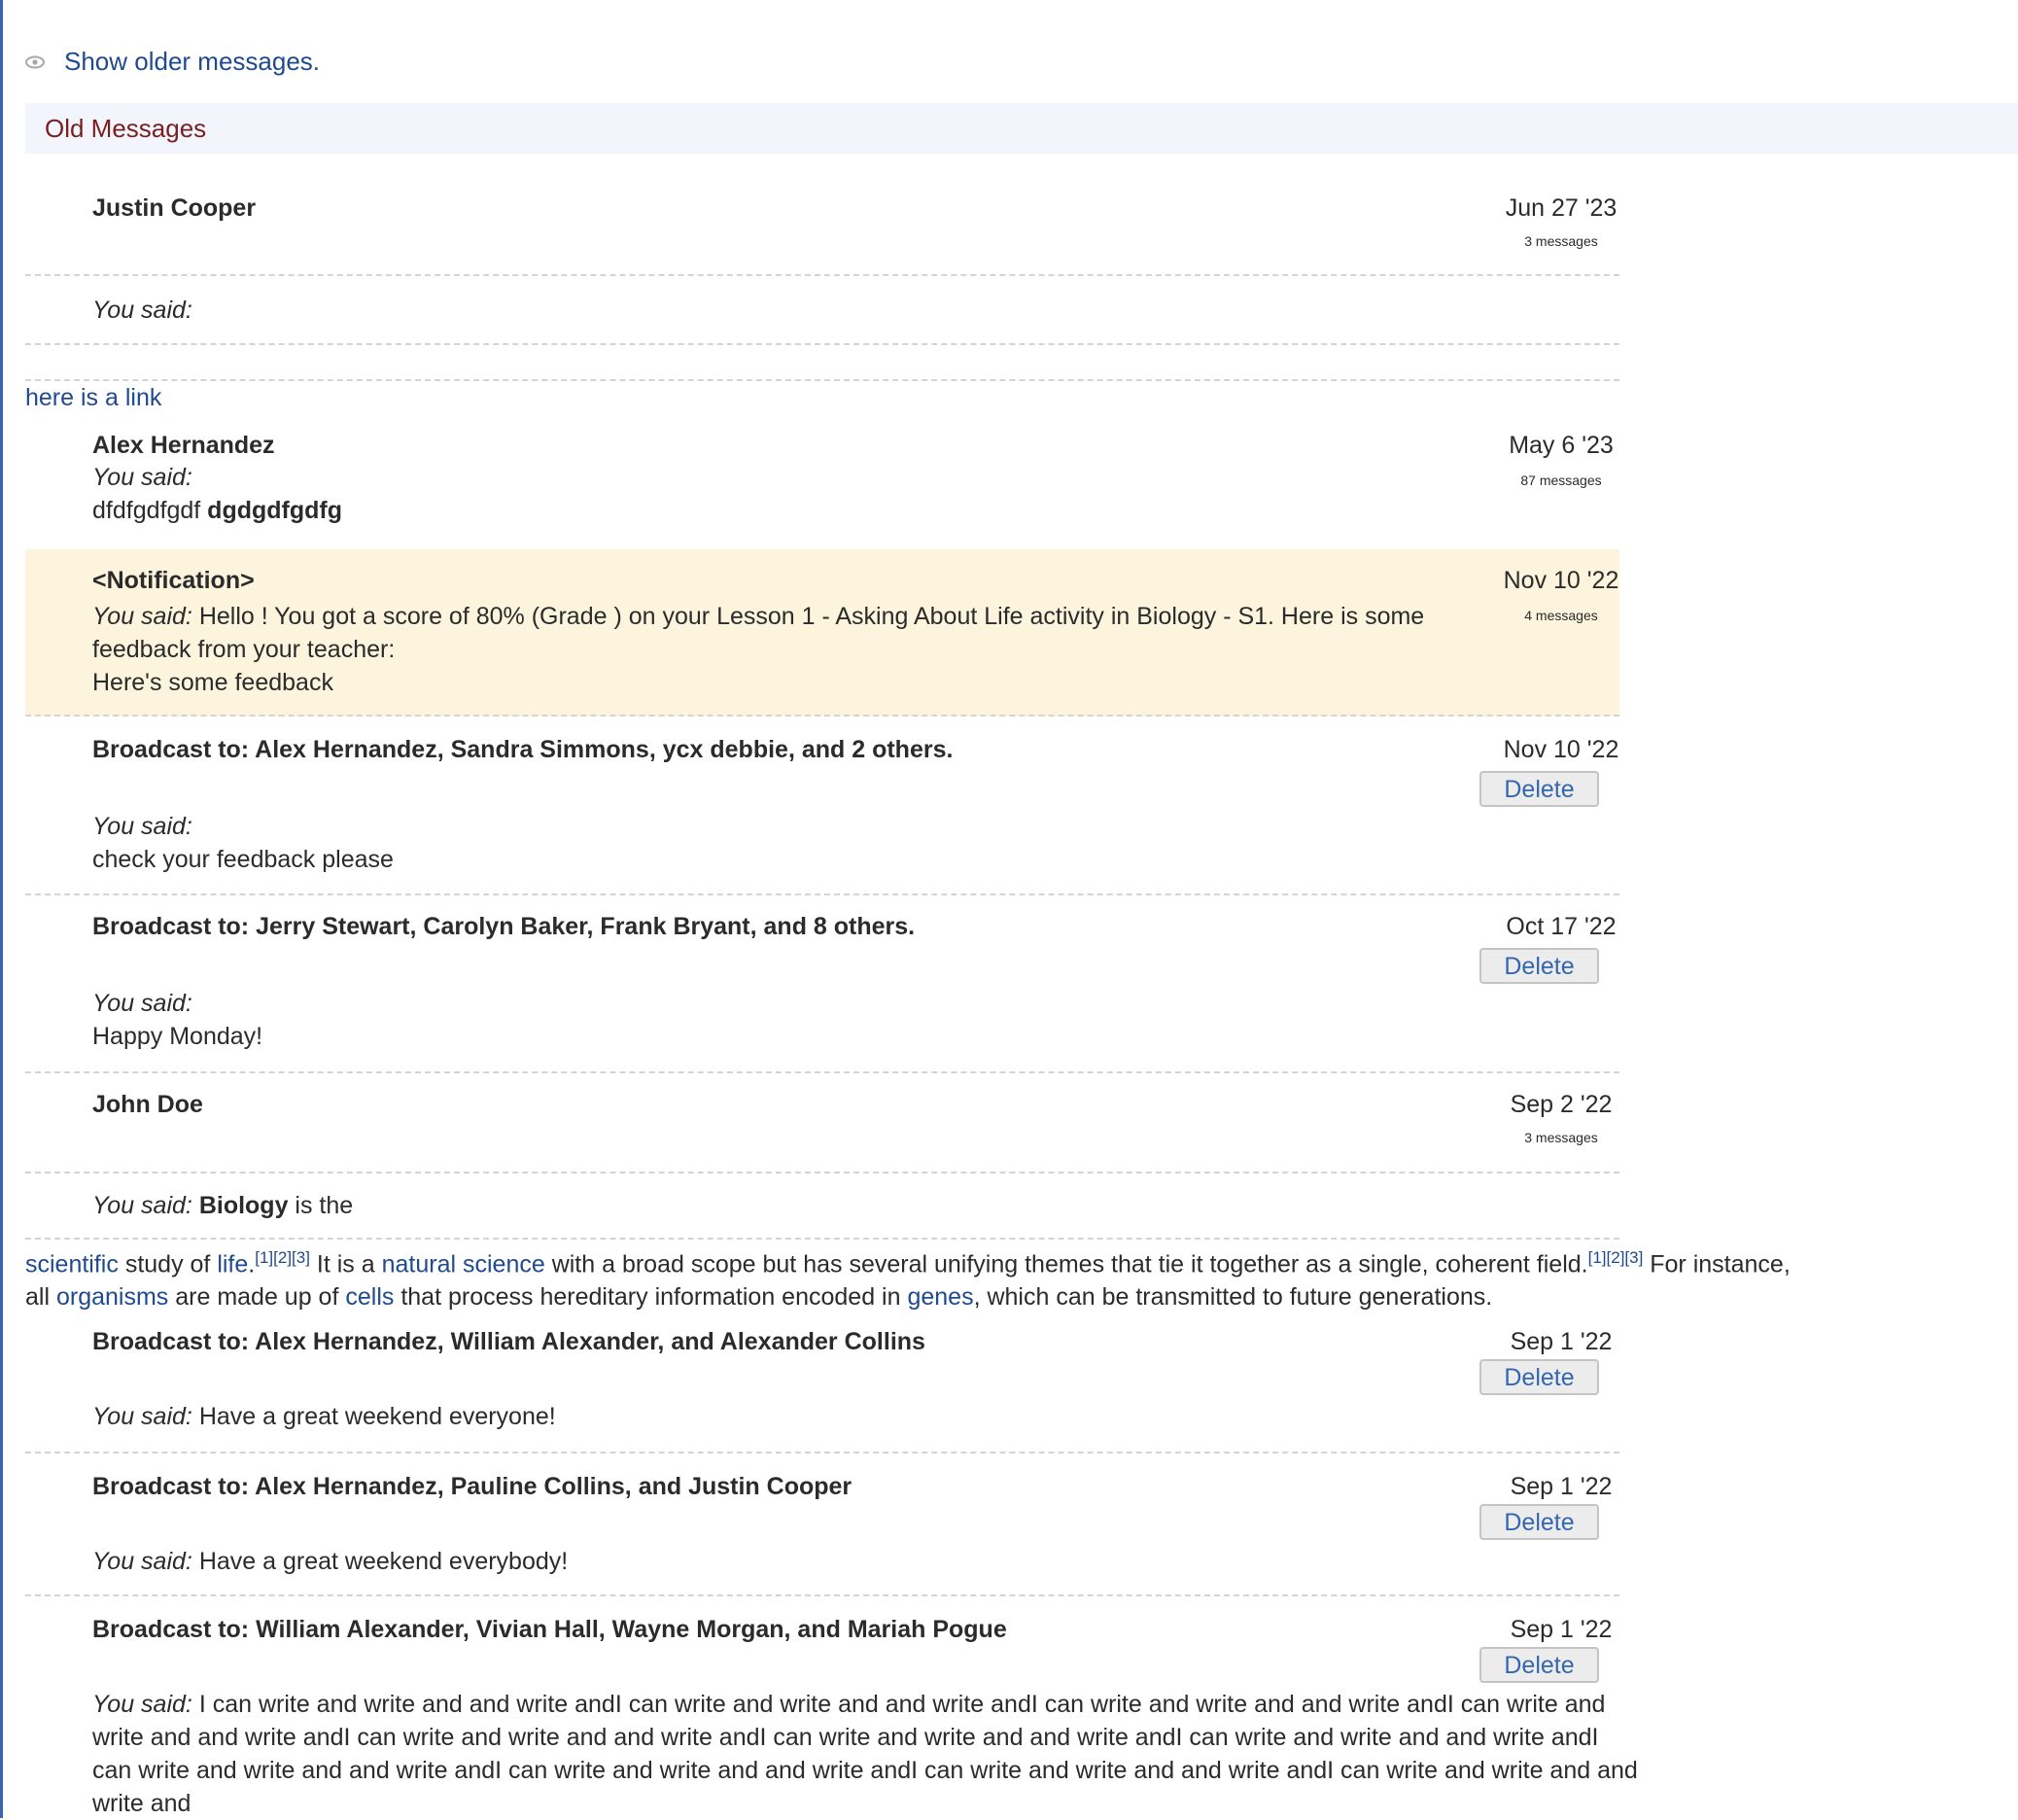 Image resolution: width=2018 pixels, height=1820 pixels. Describe the element at coordinates (822, 1123) in the screenshot. I see `thread-john-doe: John Doe Sep 2 '22 3 messages` at that location.